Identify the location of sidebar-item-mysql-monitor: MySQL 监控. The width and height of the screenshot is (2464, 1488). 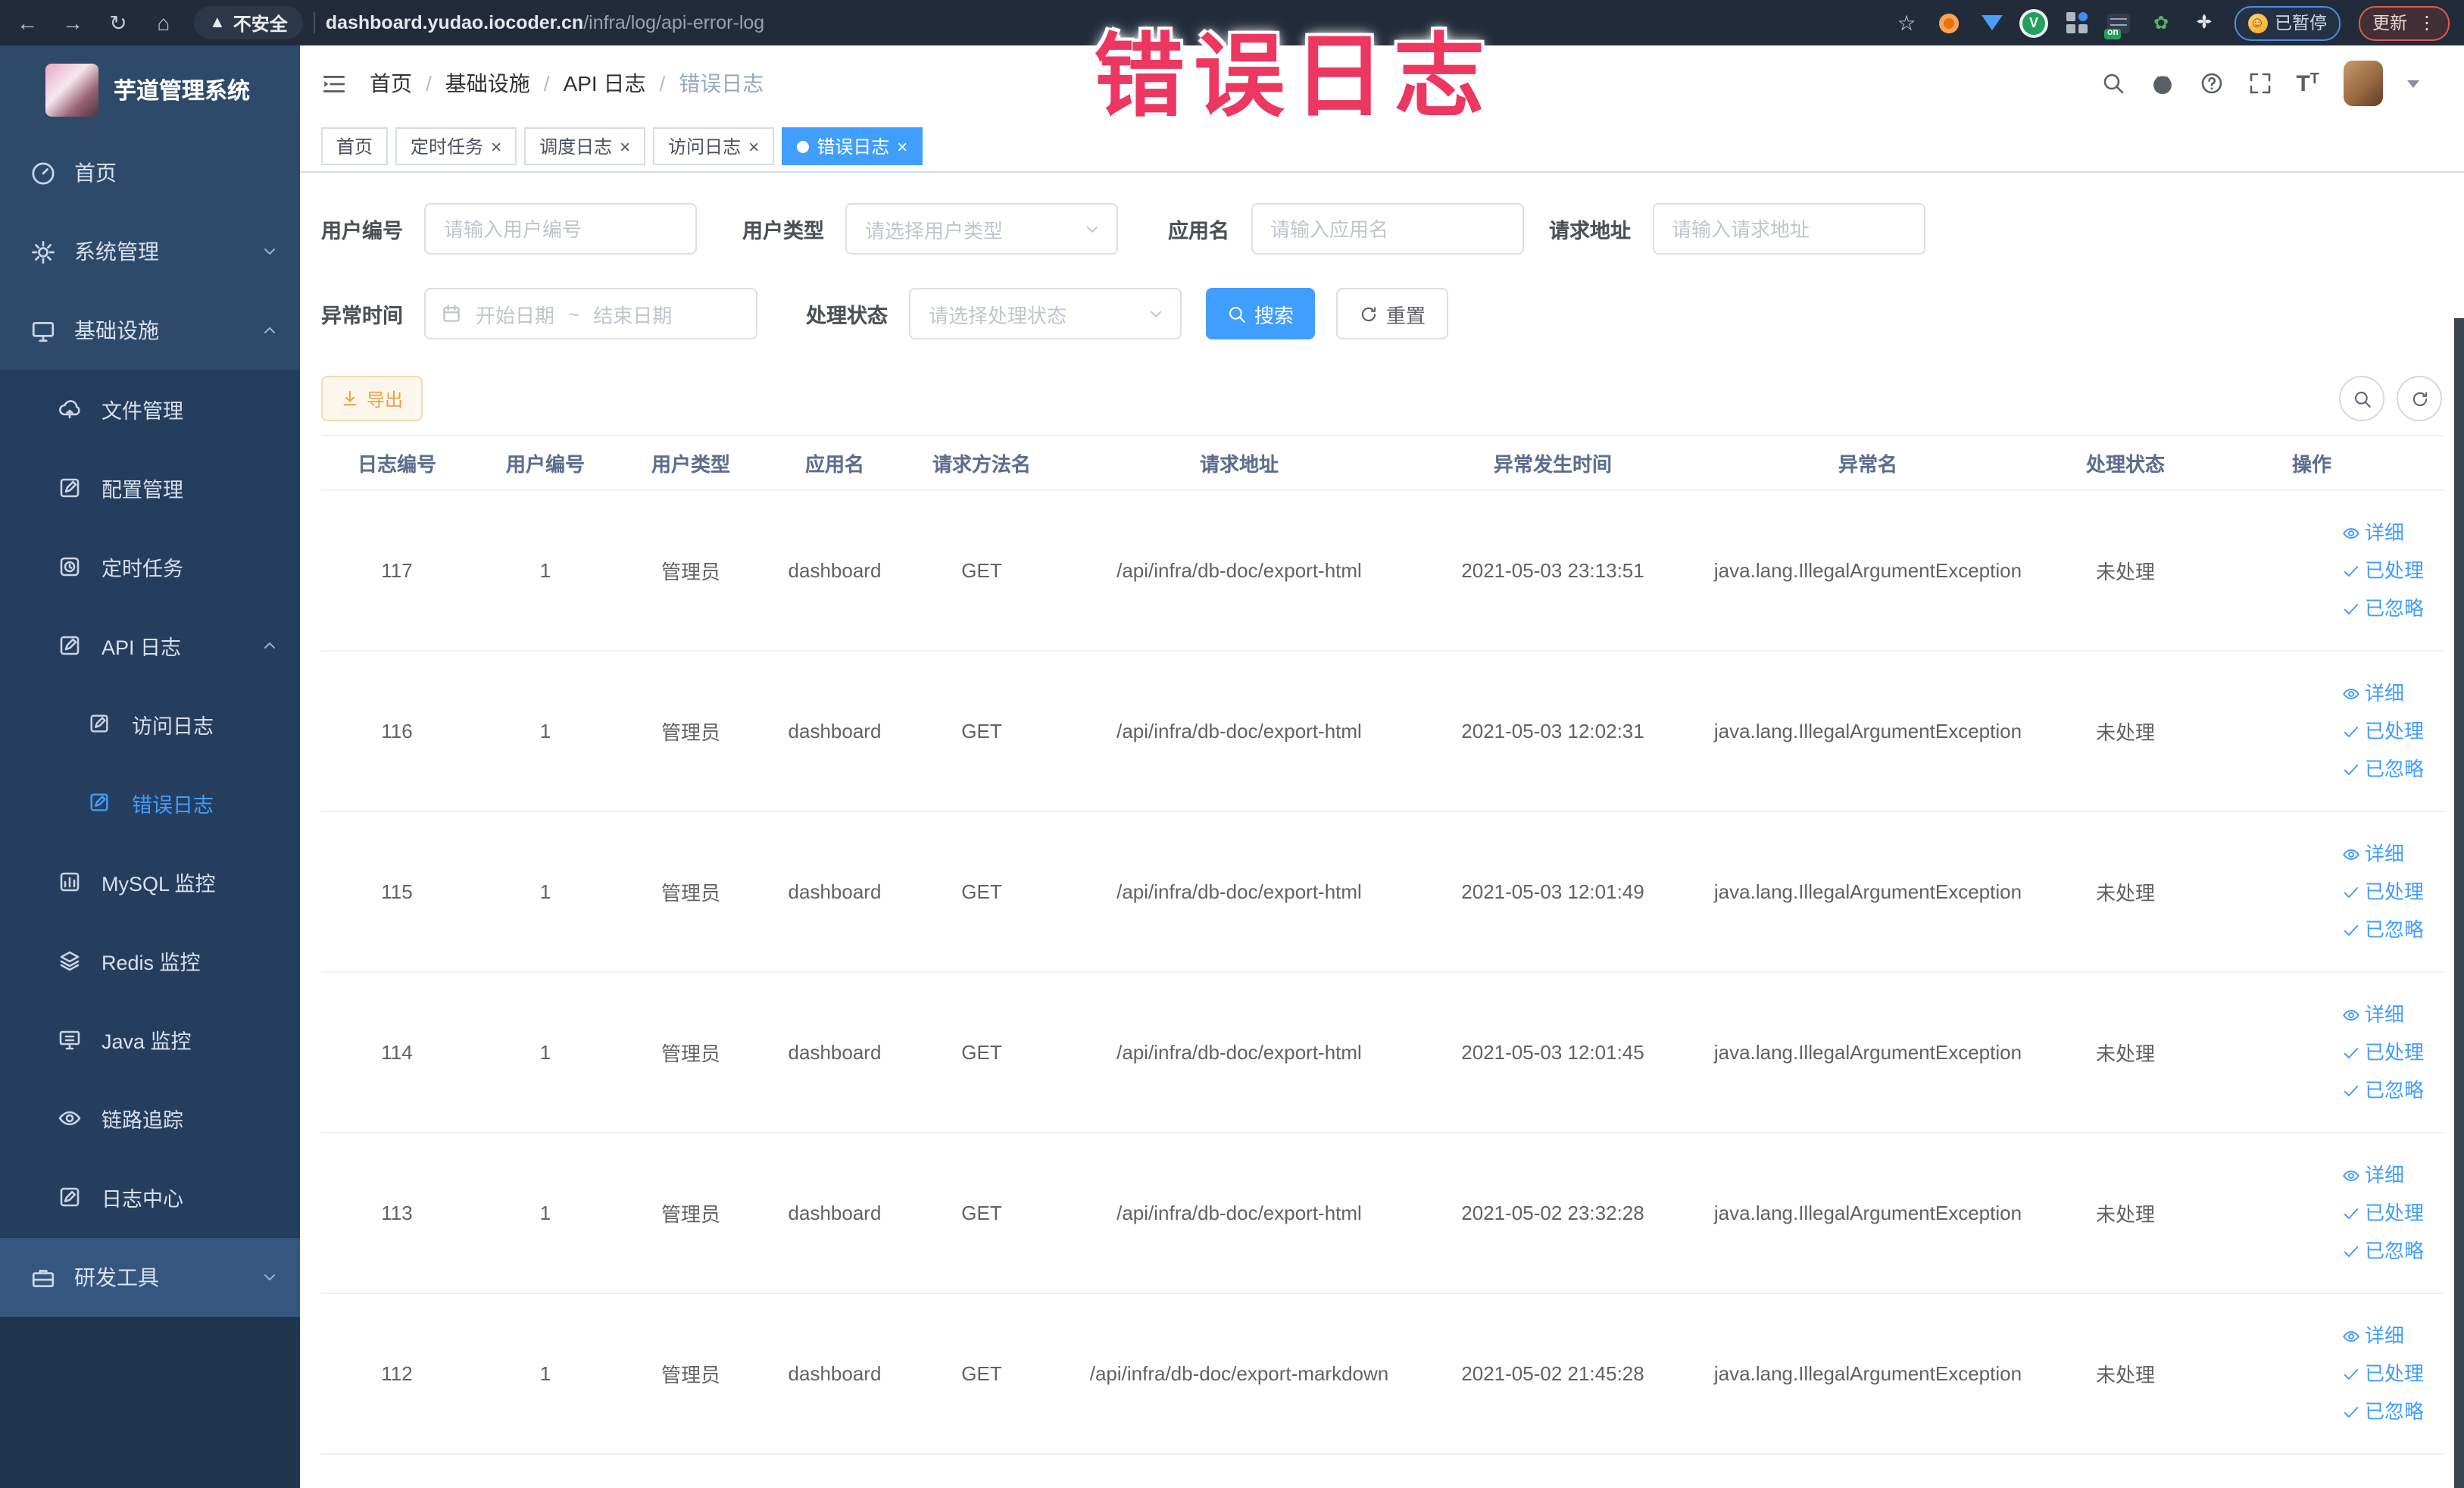
(150, 881).